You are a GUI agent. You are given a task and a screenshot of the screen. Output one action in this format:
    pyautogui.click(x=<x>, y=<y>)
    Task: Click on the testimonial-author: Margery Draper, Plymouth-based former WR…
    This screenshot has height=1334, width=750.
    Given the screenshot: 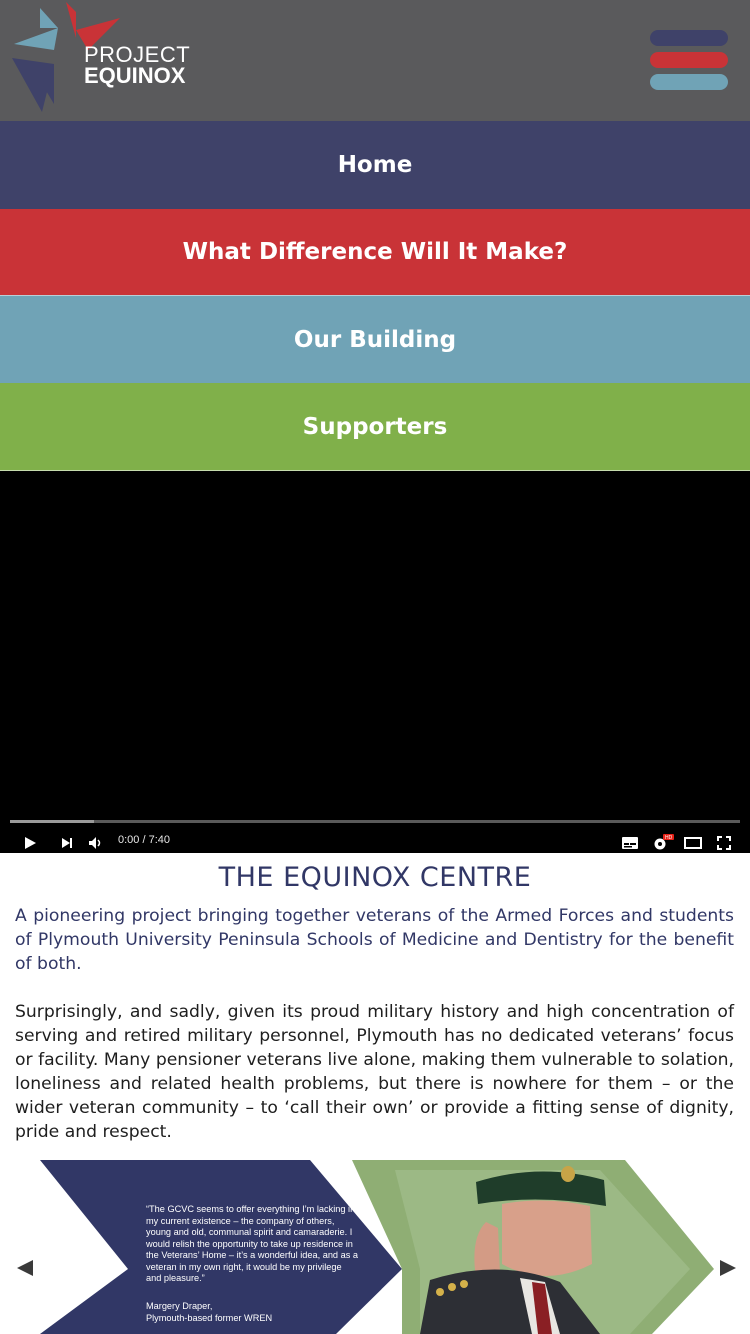 What is the action you would take?
    pyautogui.click(x=252, y=1312)
    